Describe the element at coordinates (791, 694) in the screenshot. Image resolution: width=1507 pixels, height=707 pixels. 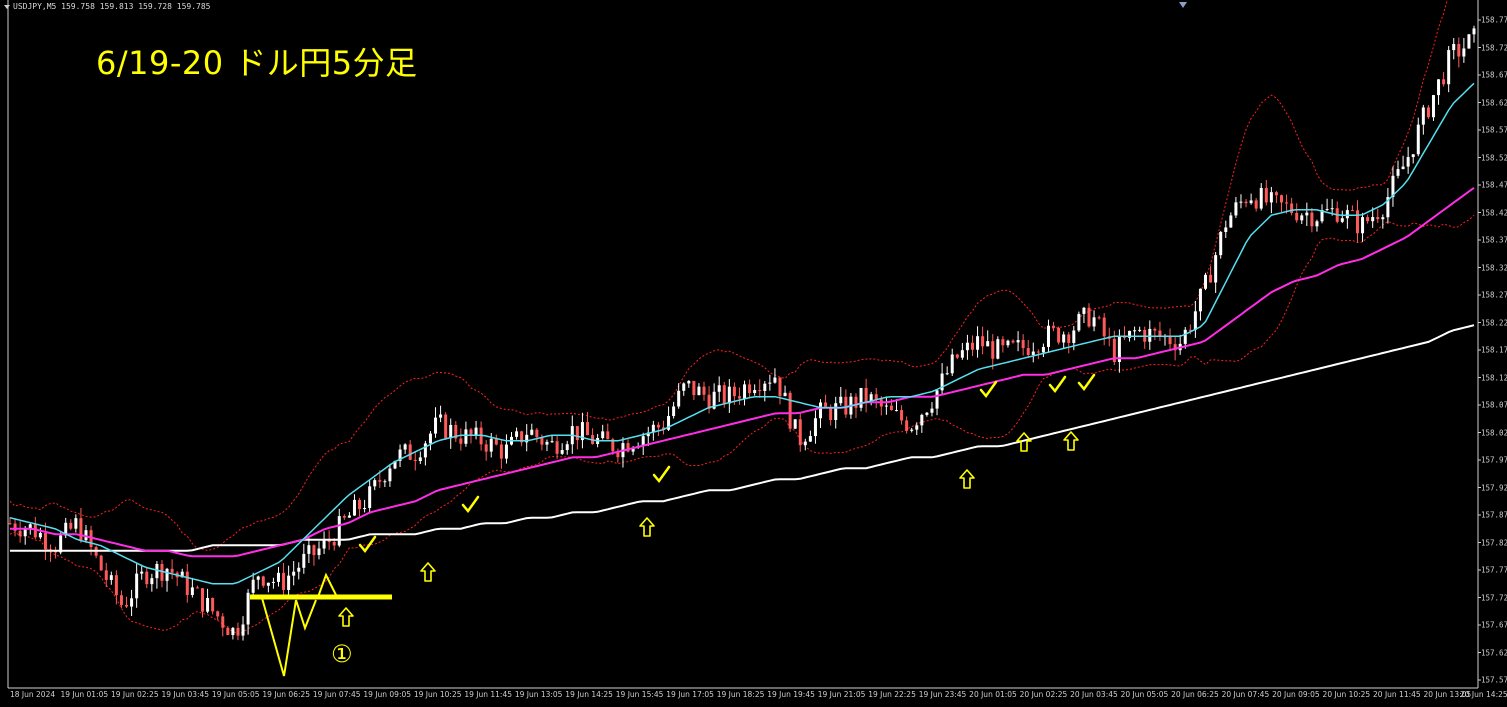
I see `x-tick-label: 19 Jun 19:45` at that location.